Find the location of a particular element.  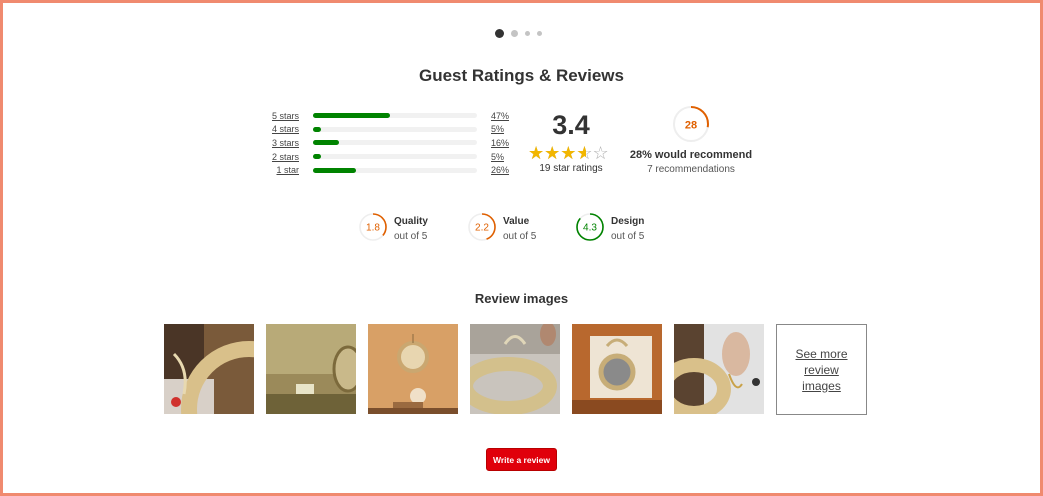

quality-score: 1.8 is located at coordinates (373, 228).